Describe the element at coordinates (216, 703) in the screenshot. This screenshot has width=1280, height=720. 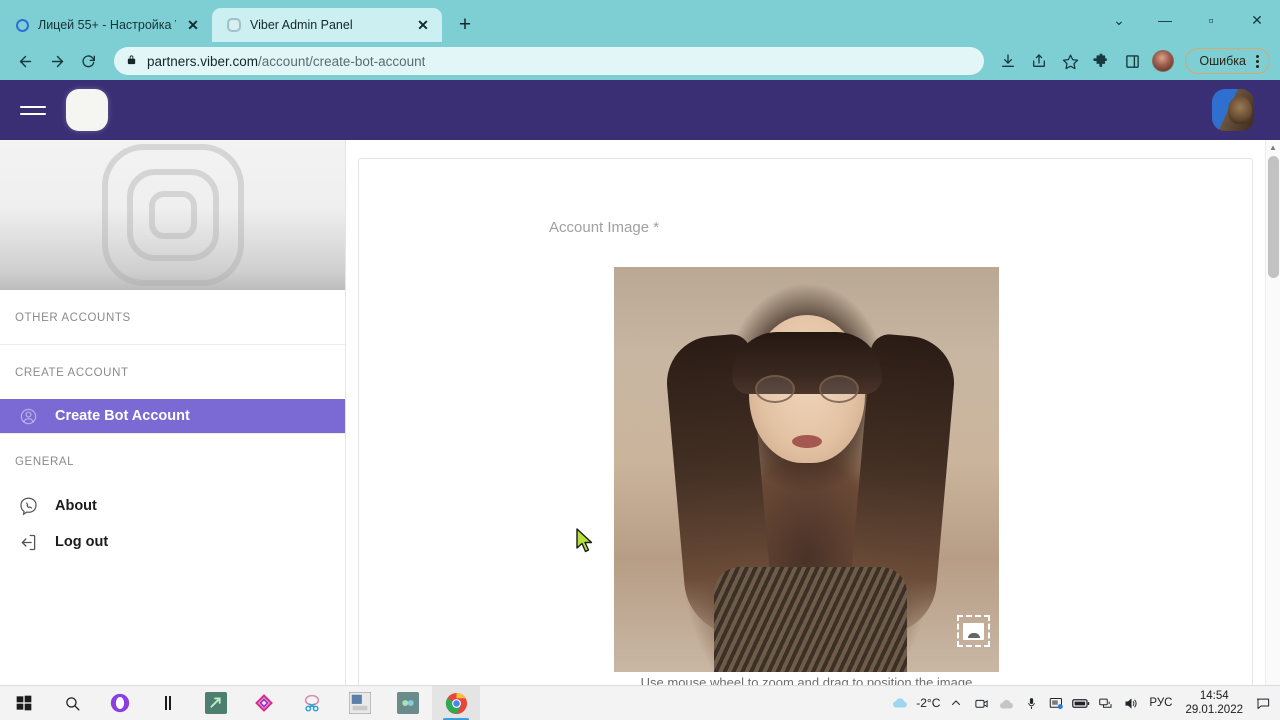
I see `app-green-icon` at that location.